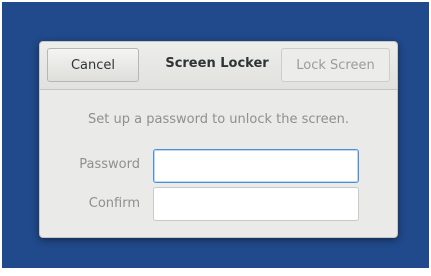 This screenshot has height=276, width=431. I want to click on cancel-button: Cancel, so click(93, 65).